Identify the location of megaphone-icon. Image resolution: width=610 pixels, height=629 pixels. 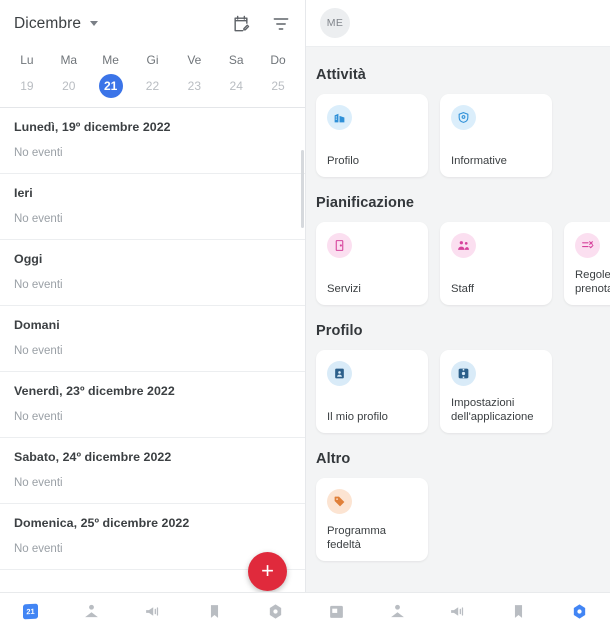
(457, 611).